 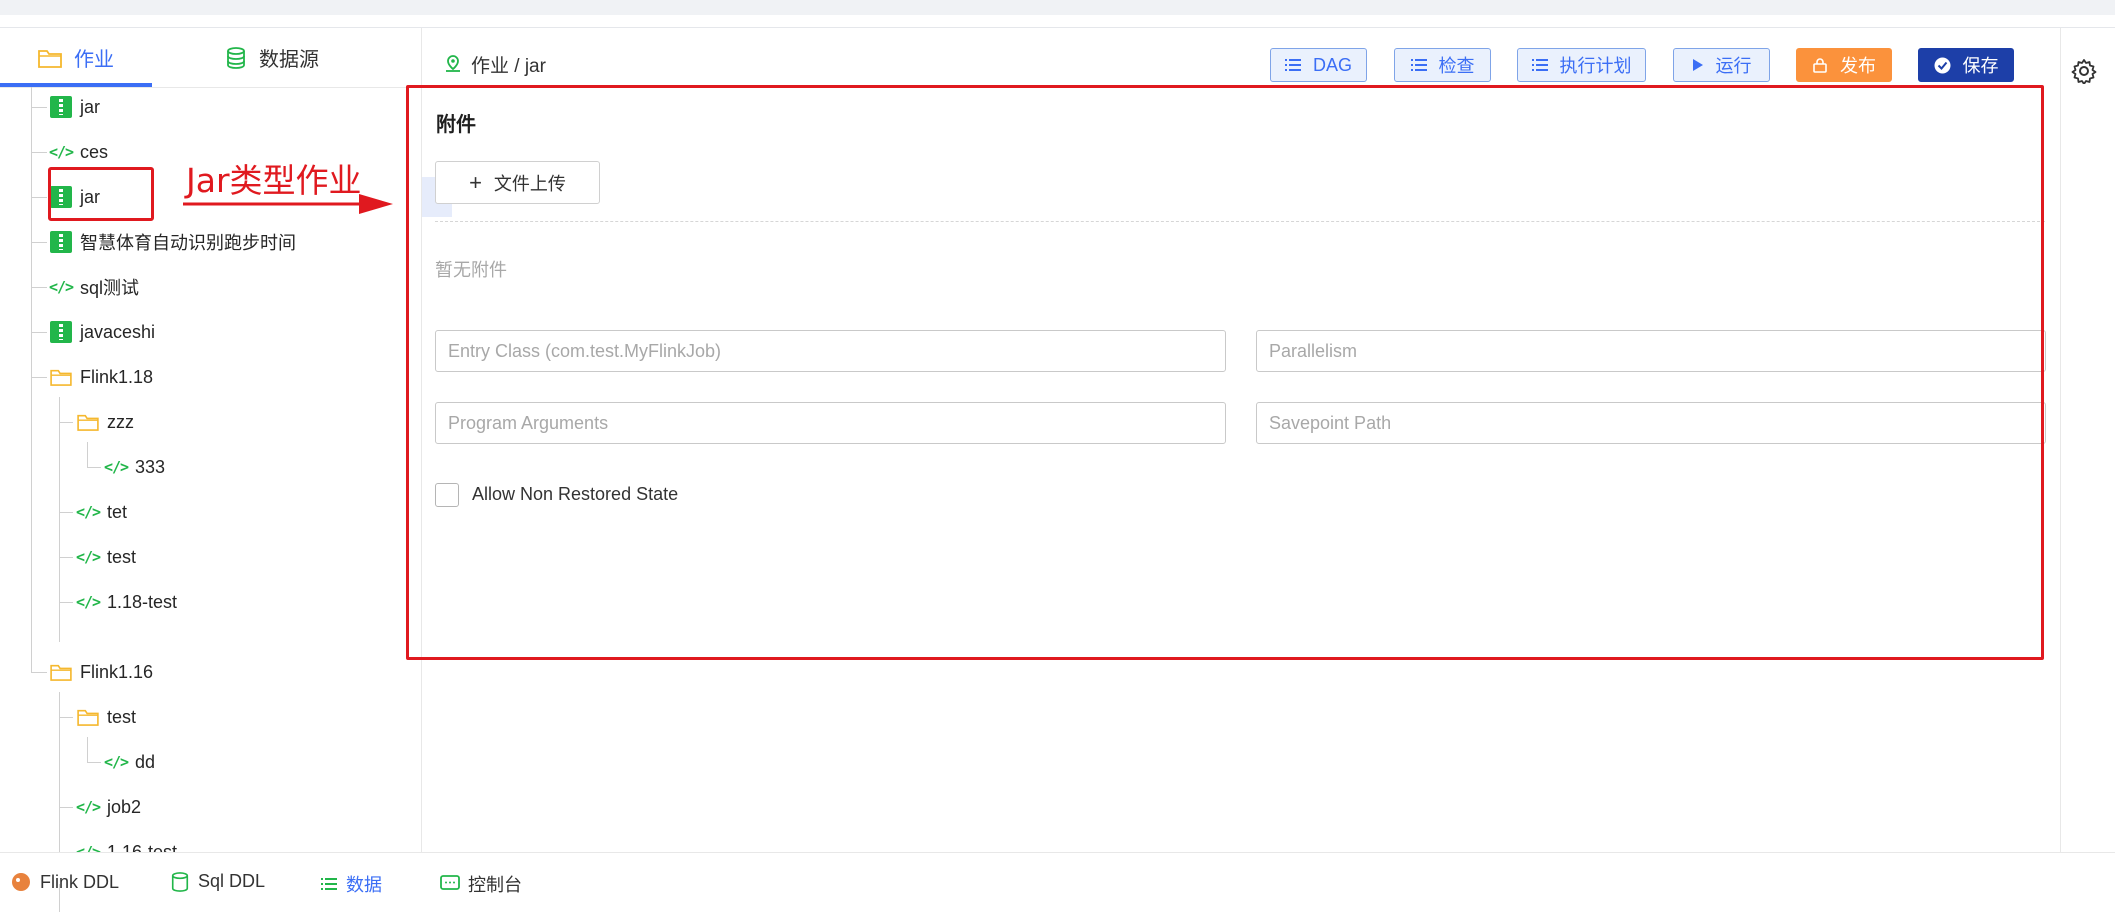 I want to click on tree-item-smart-sports: 智慧体育自动识别跑步时间, so click(x=173, y=242).